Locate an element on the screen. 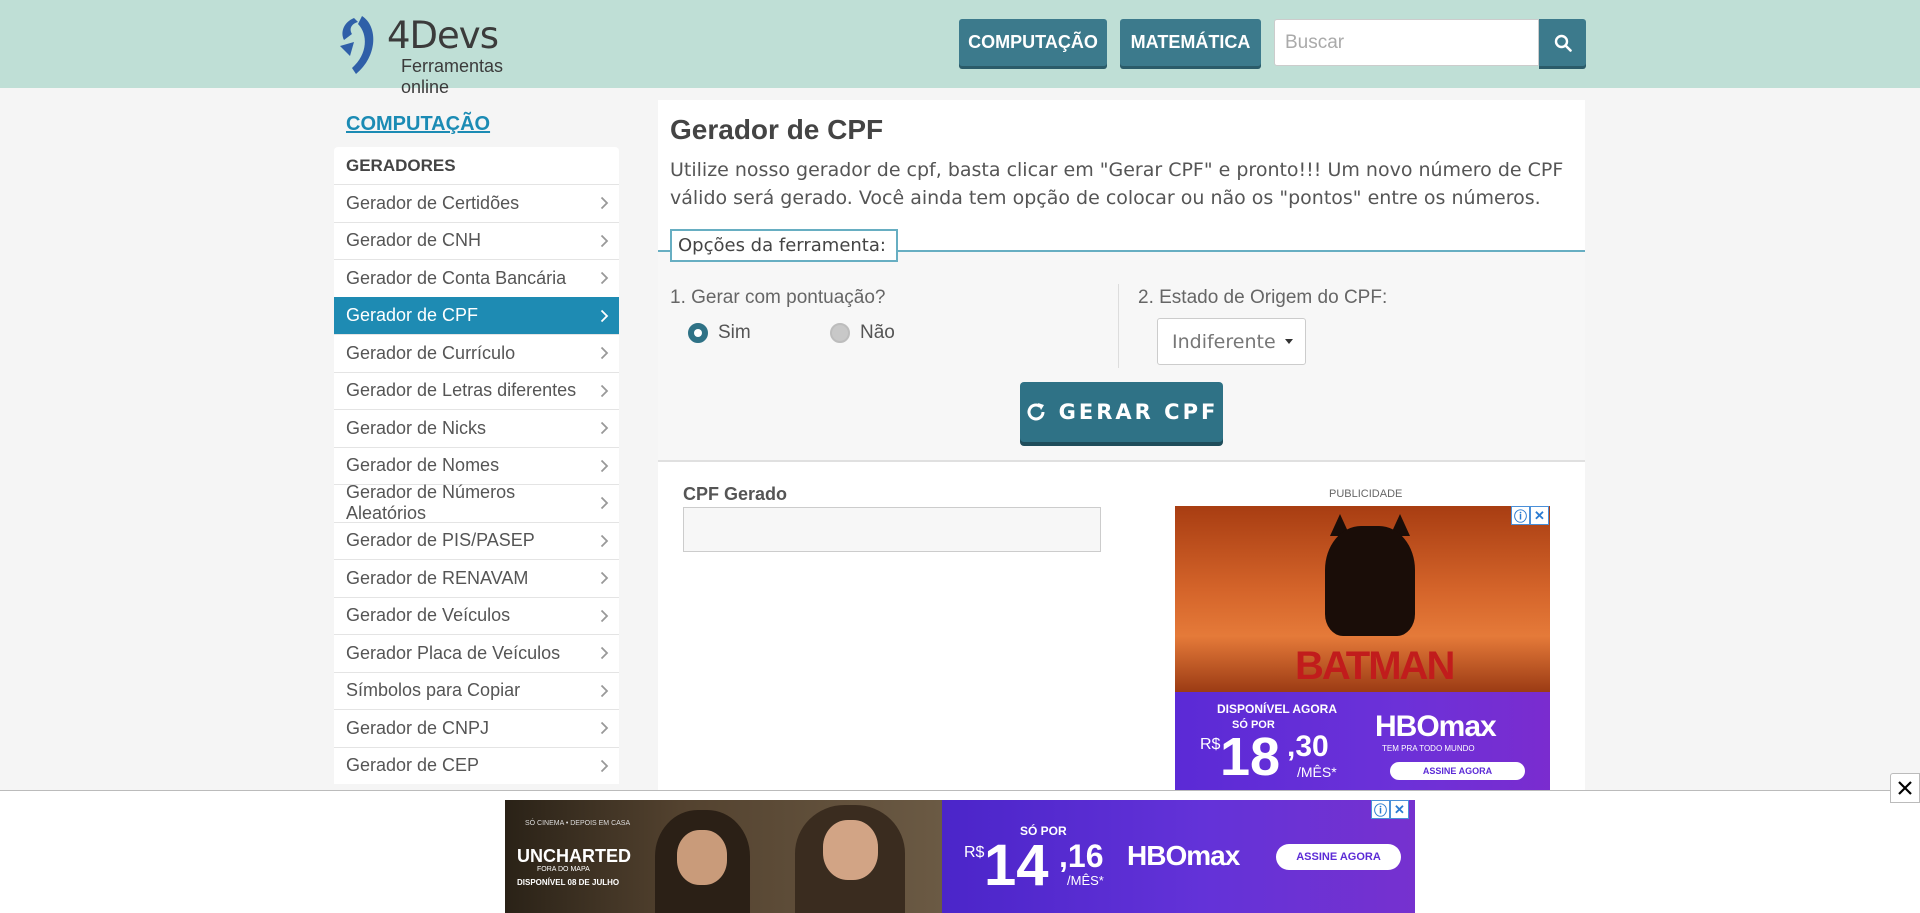  sidebar-item: Gerador de Números Aleatórios is located at coordinates (476, 503).